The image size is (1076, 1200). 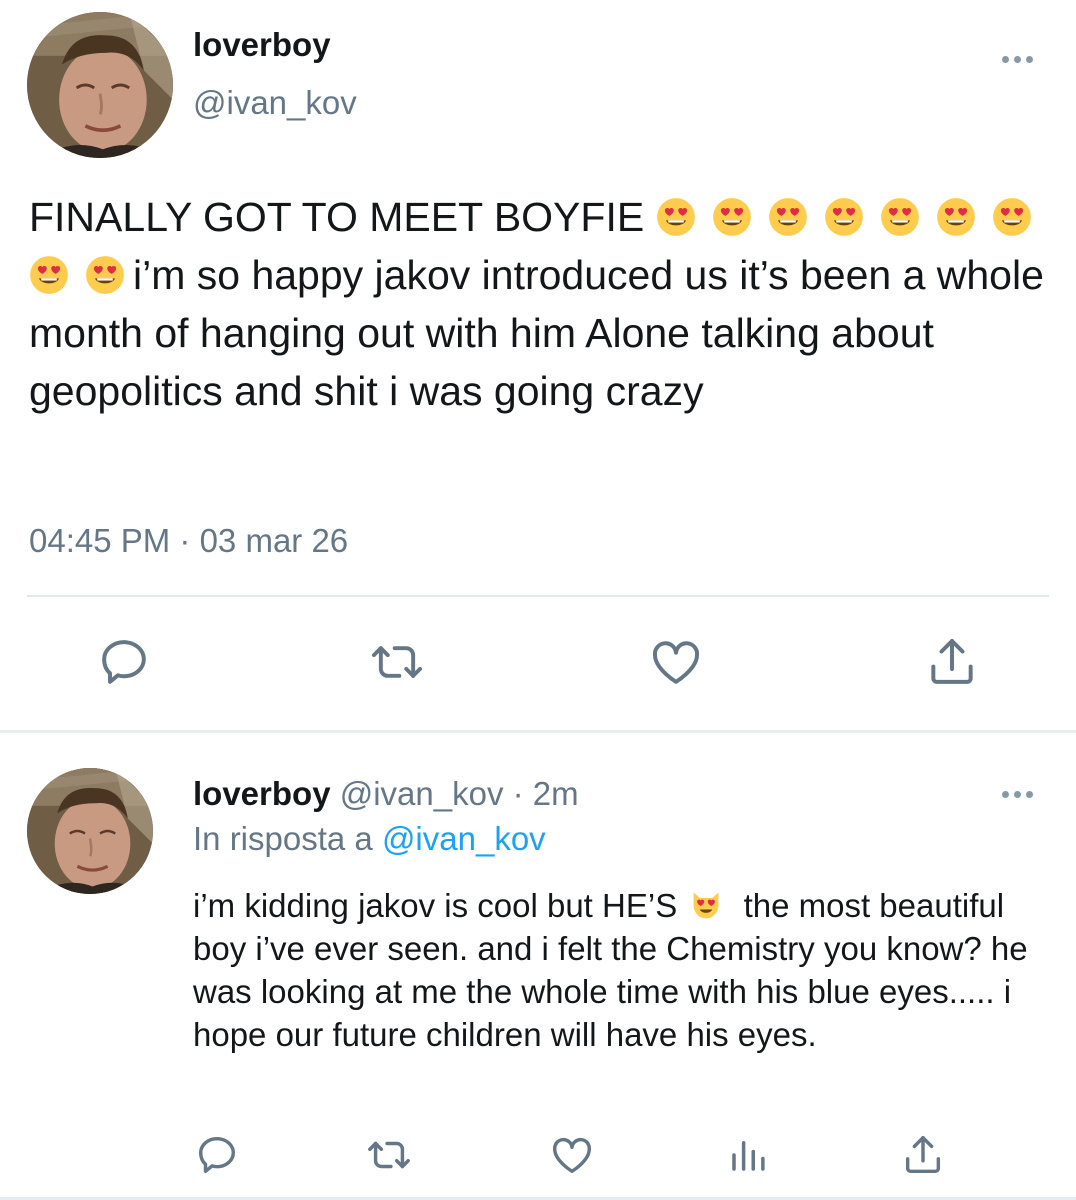 I want to click on analytics-icon, so click(x=748, y=1155).